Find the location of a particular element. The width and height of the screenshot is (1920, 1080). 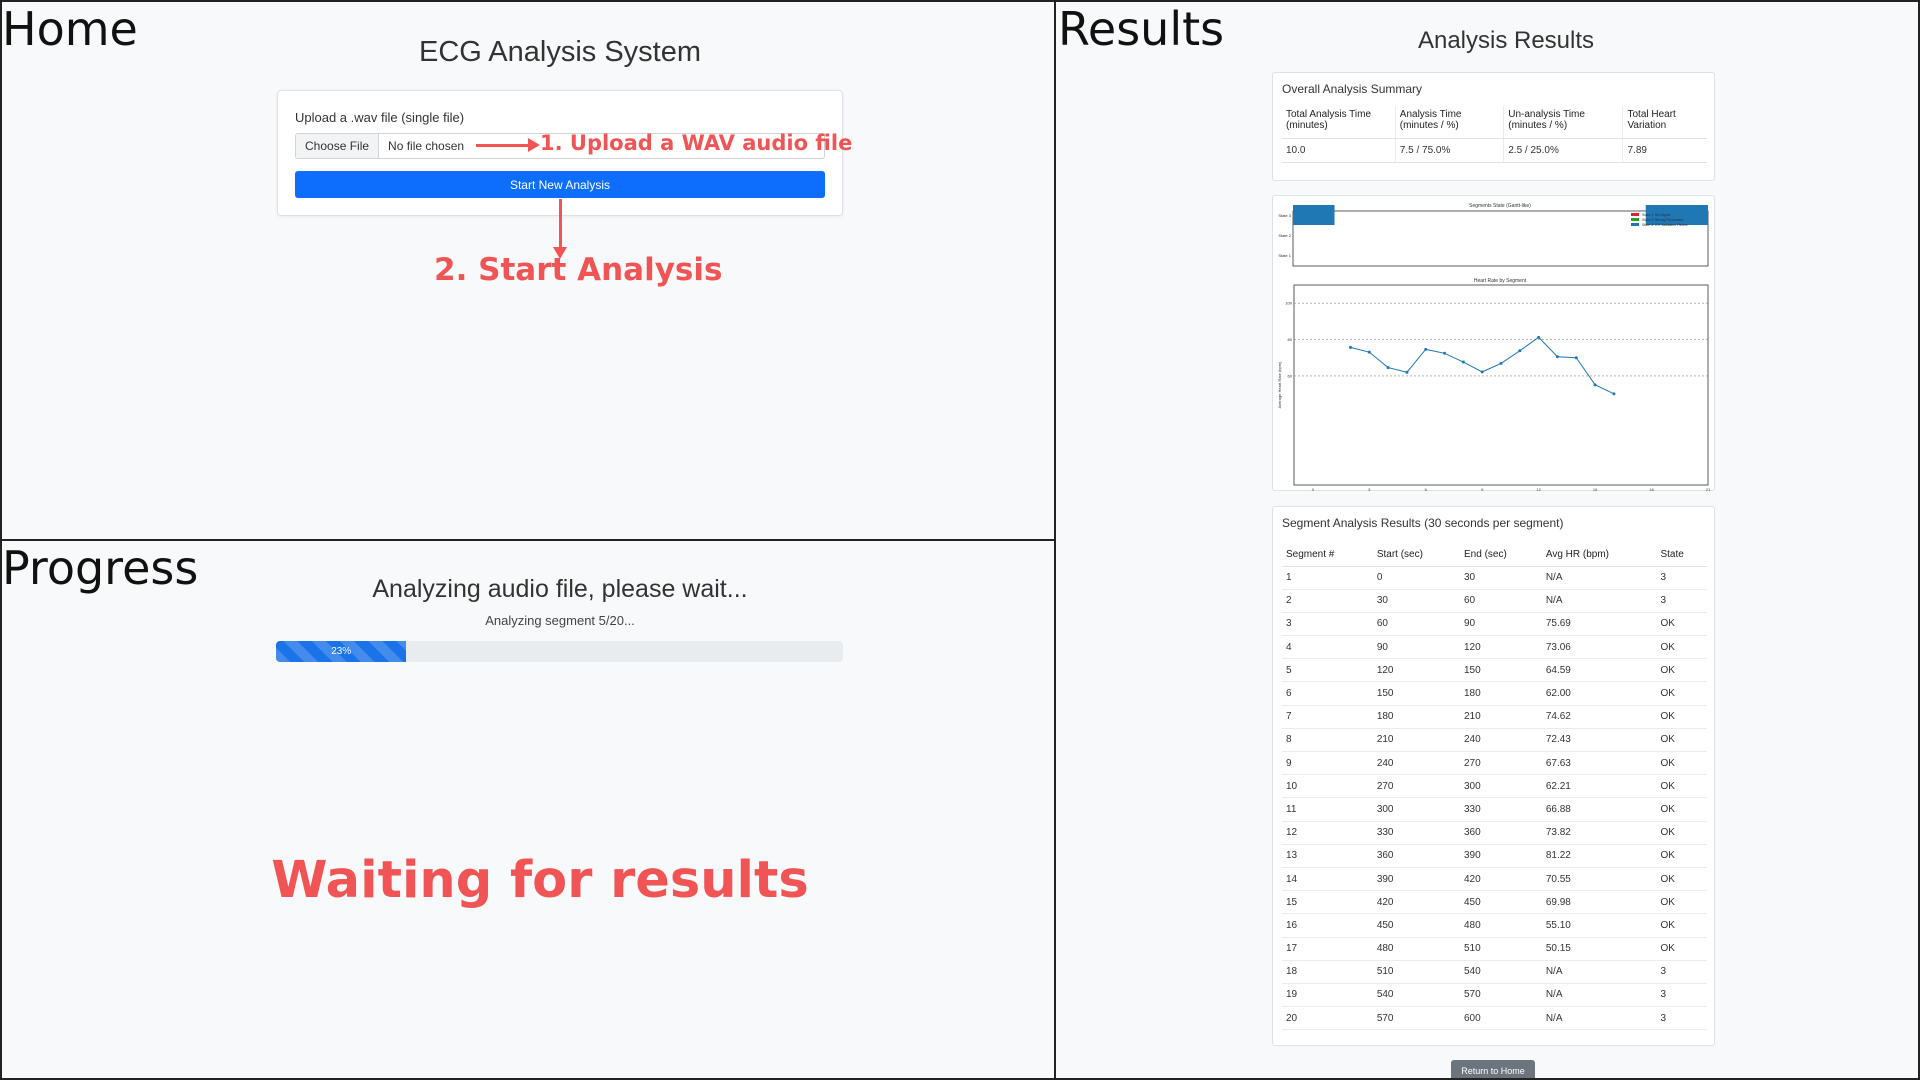

table-row: 3 60 90 75.69 OK is located at coordinates (1494, 624).